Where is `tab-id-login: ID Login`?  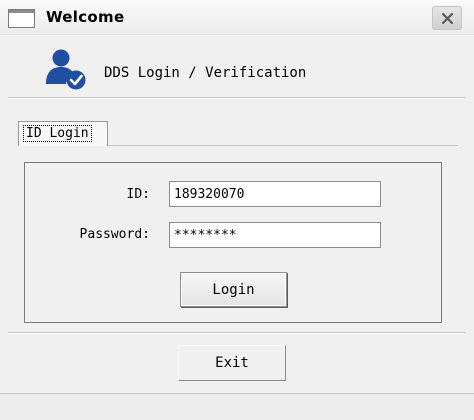
tab-id-login: ID Login is located at coordinates (63, 133).